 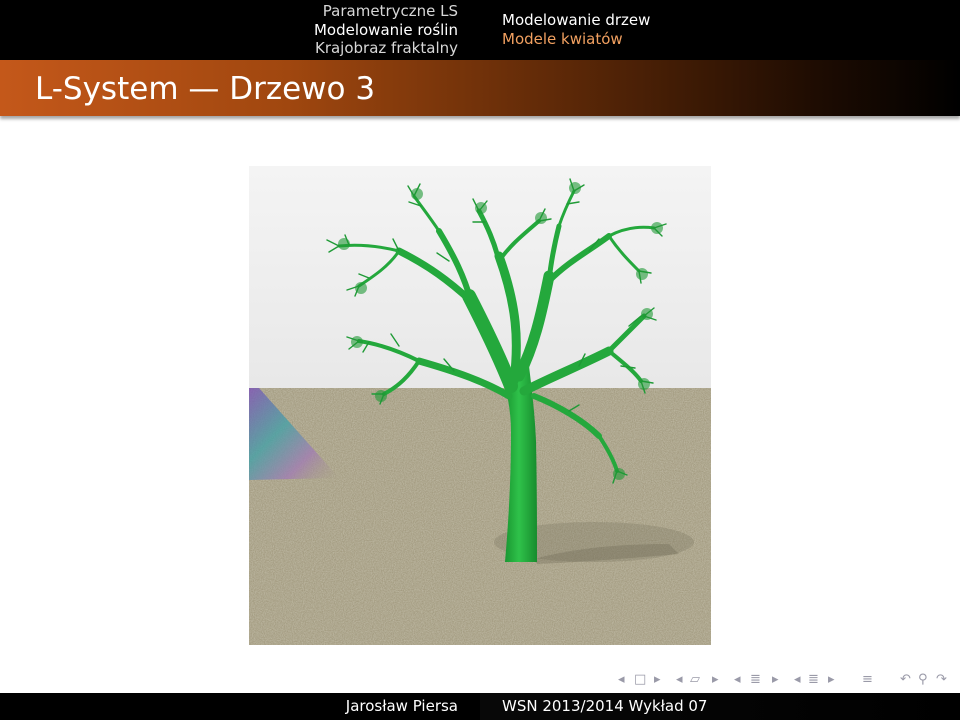 I want to click on nav-prev-section2-icon: ◂, so click(x=797, y=680).